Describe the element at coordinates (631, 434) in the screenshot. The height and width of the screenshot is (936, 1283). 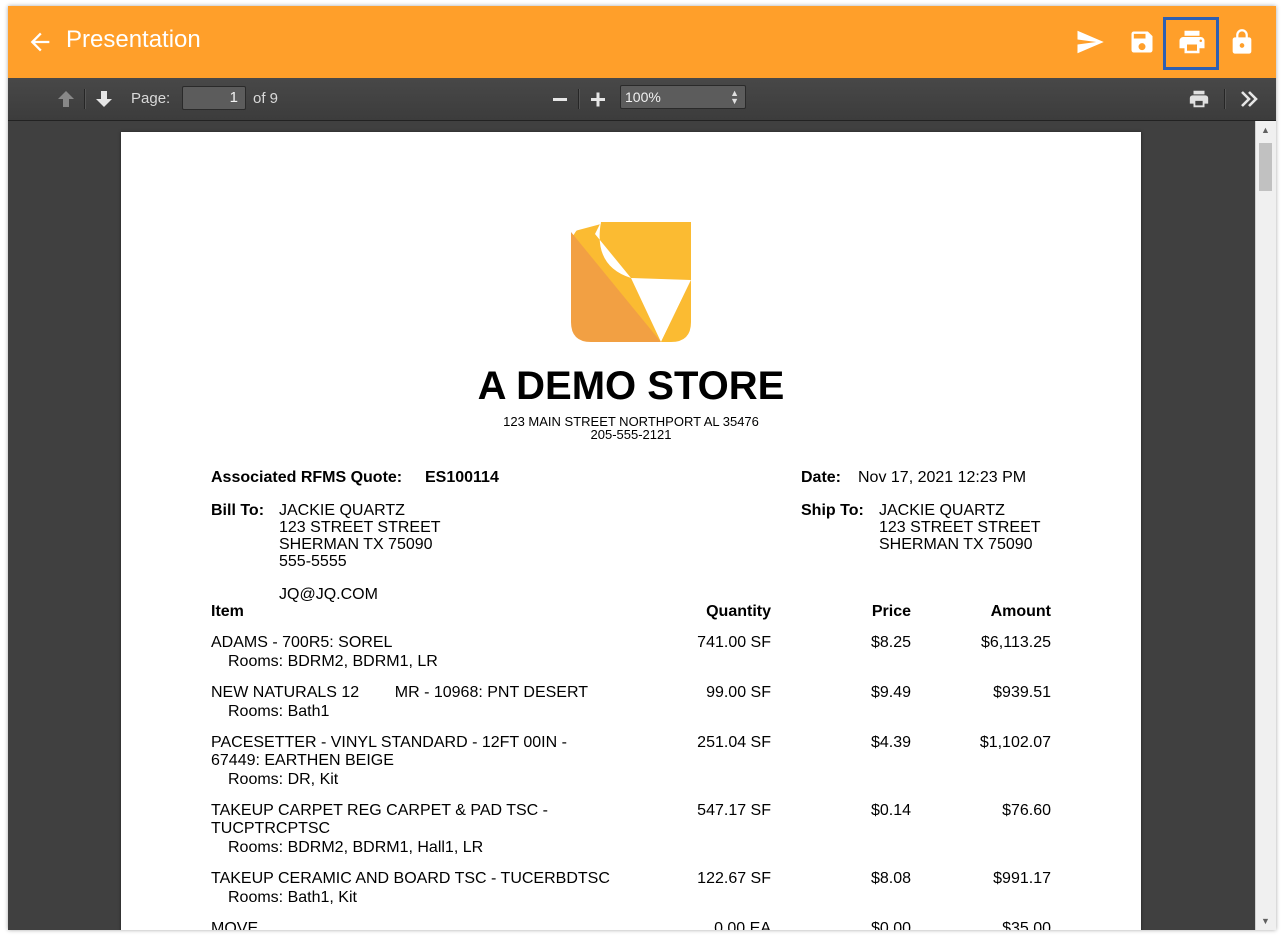
I see `store-phone: 205-555-2121` at that location.